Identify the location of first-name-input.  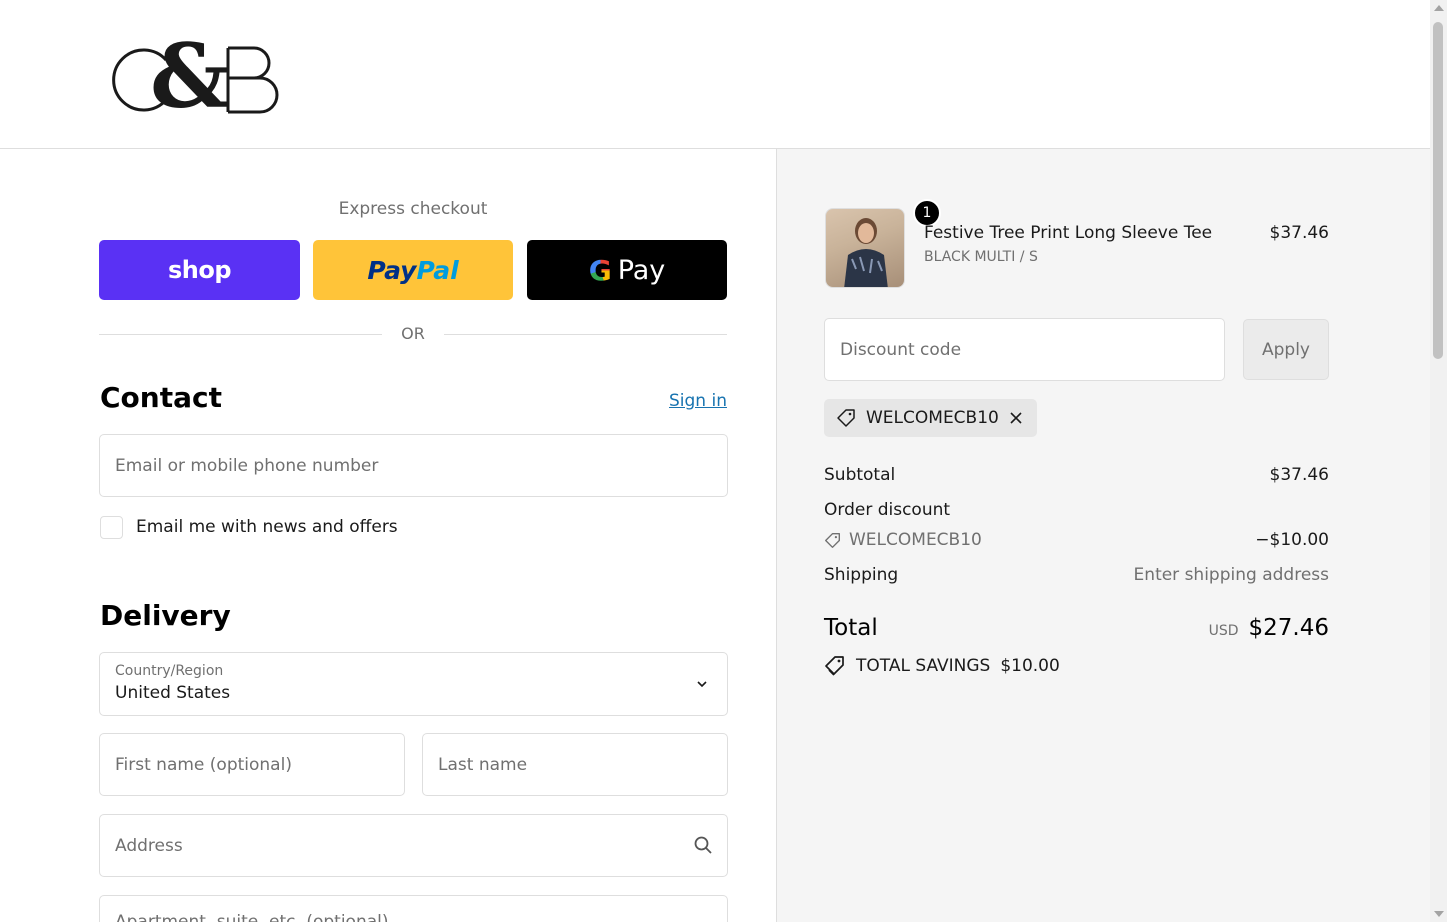
(259, 764).